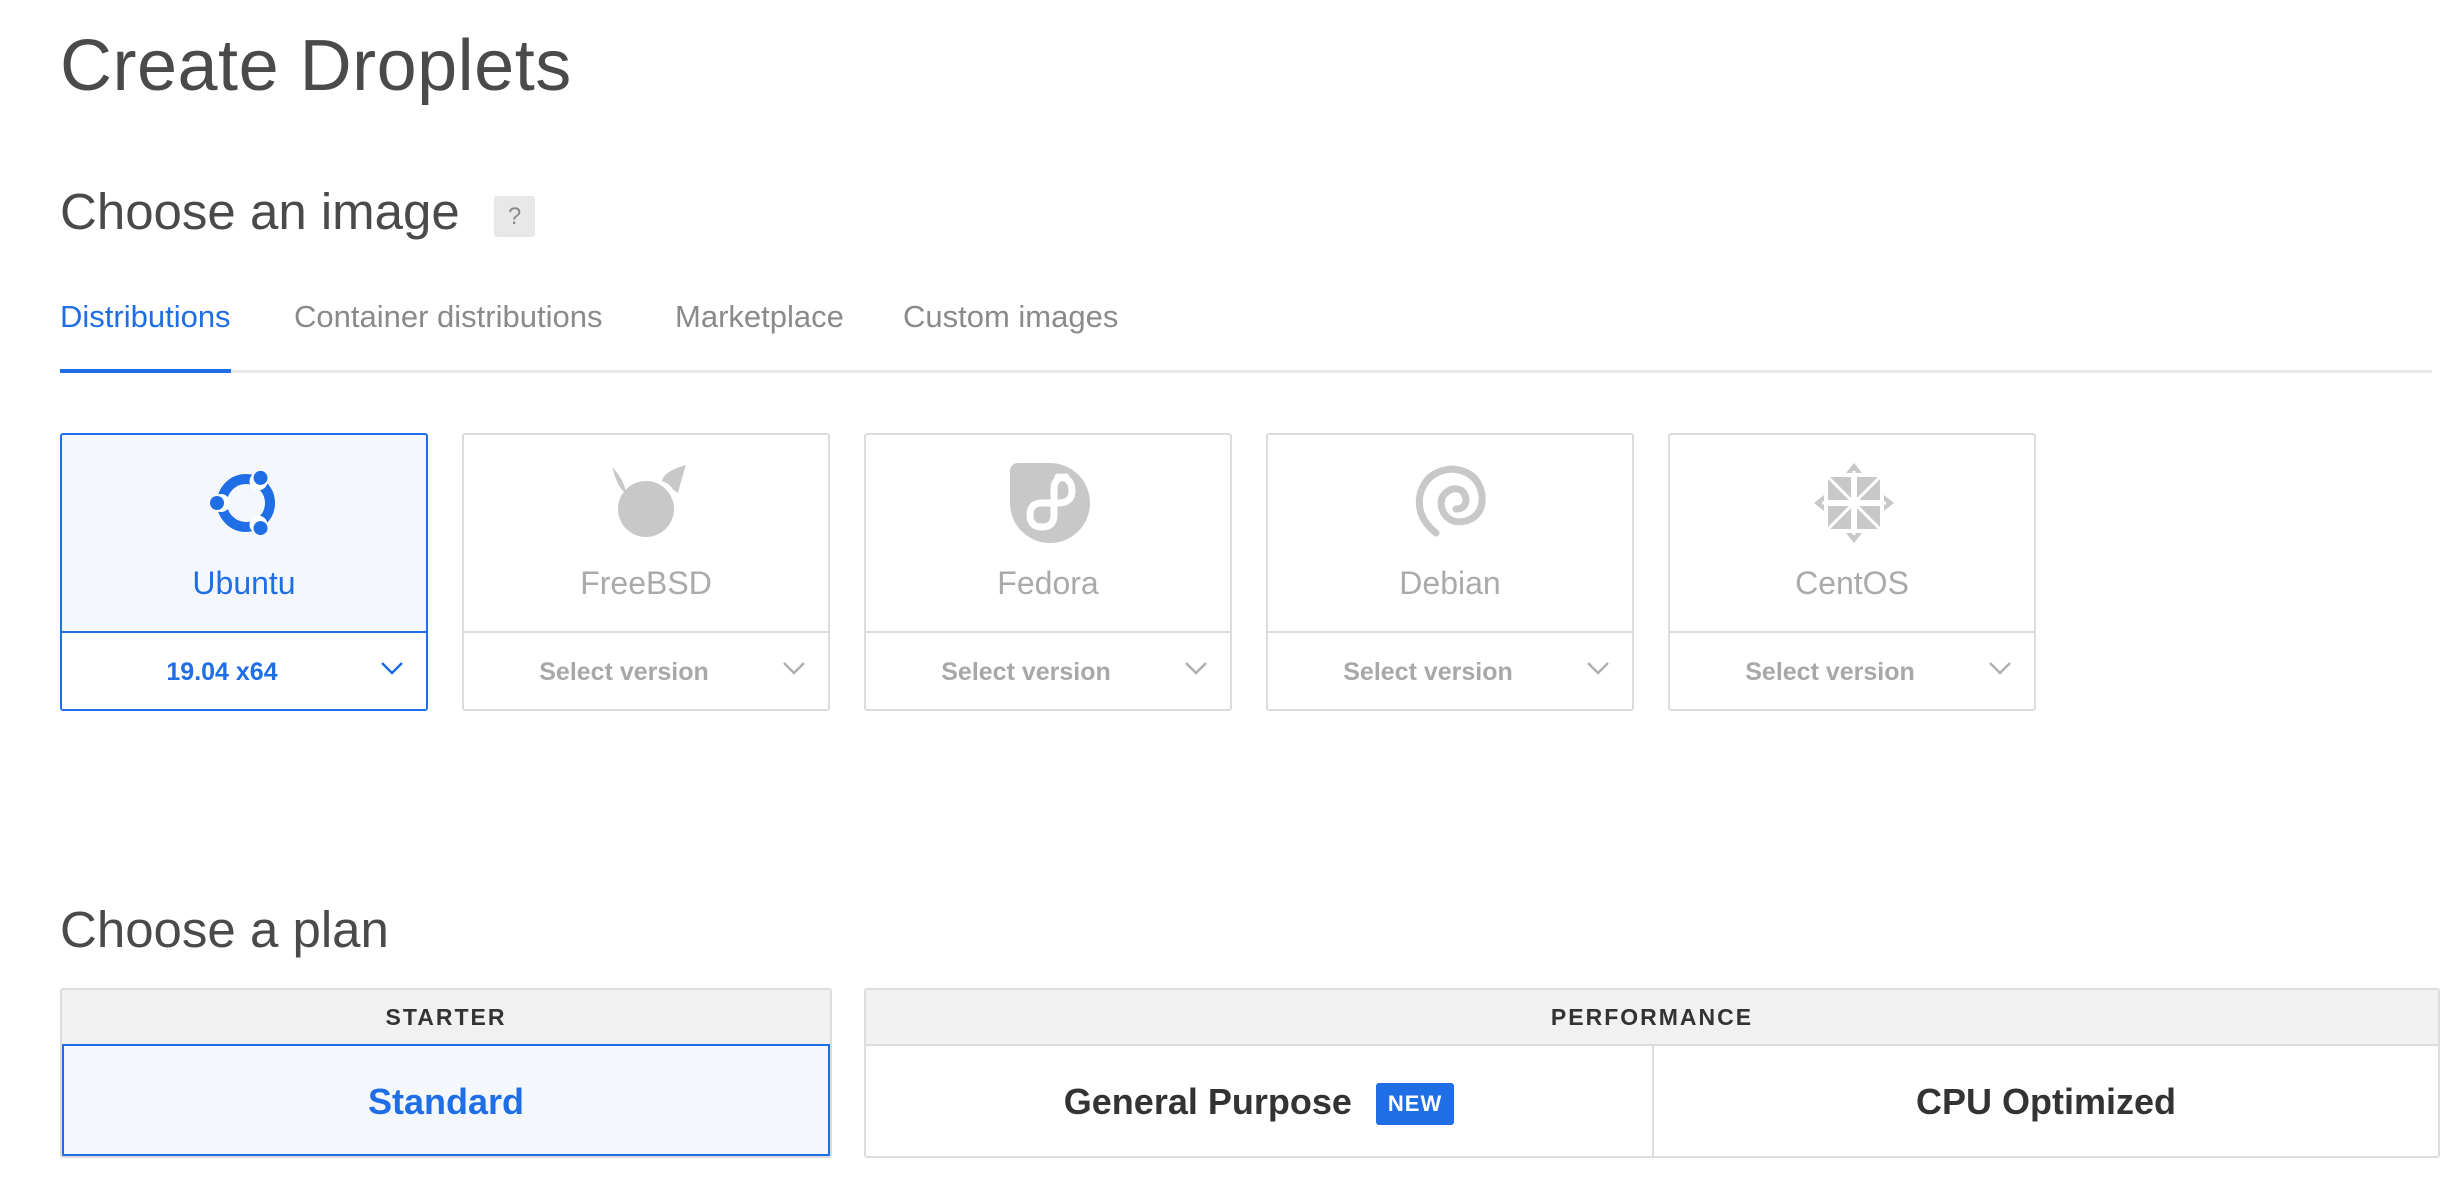 The width and height of the screenshot is (2464, 1192). Describe the element at coordinates (1652, 1018) in the screenshot. I see `plan-group-label: PERFORMANCE` at that location.